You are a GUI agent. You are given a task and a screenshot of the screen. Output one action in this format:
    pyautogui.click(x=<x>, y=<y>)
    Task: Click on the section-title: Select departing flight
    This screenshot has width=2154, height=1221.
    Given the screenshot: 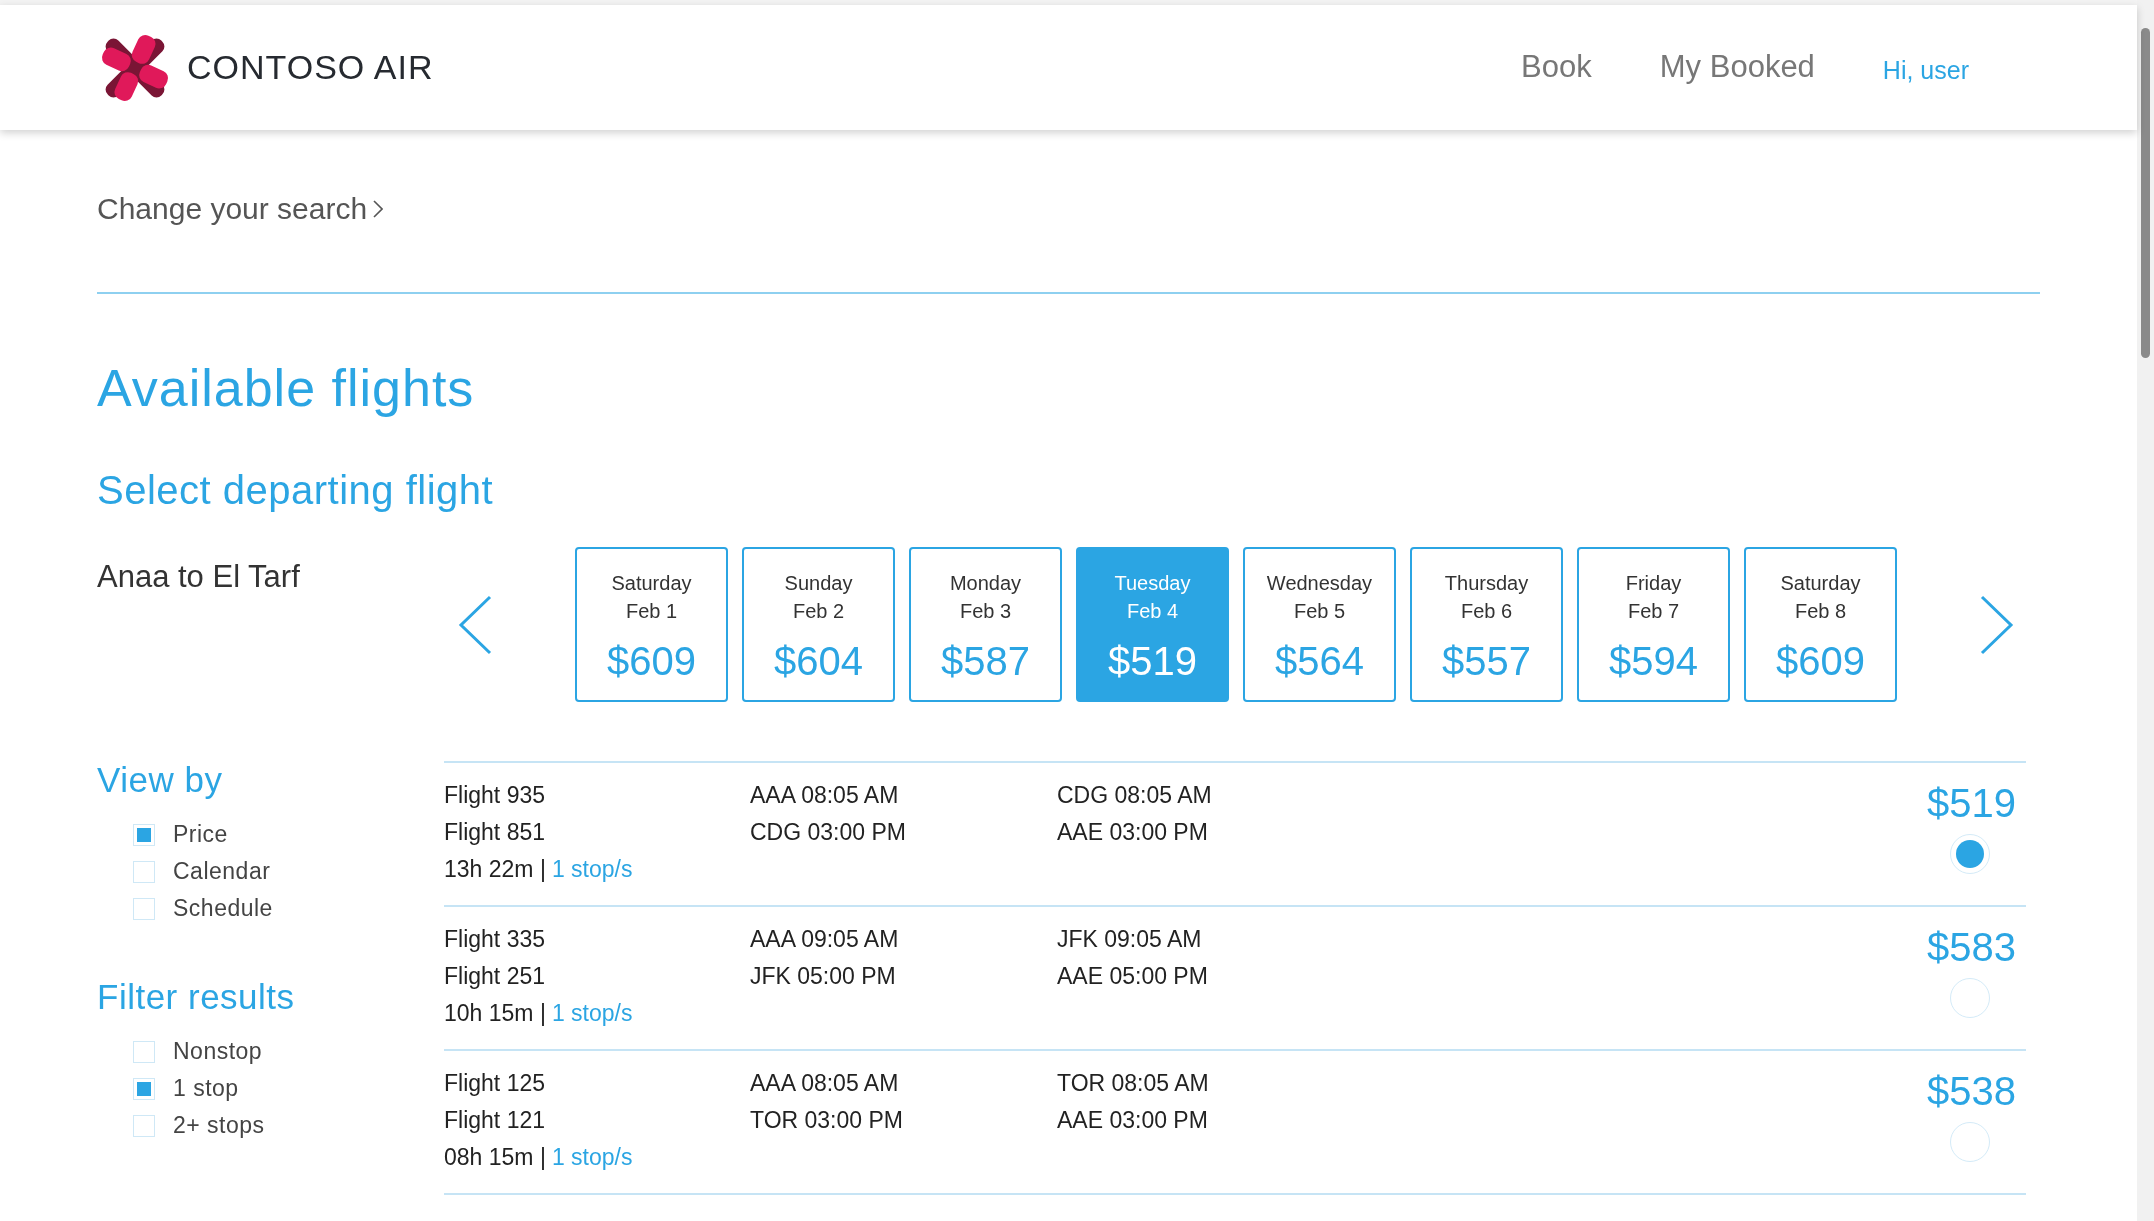 What is the action you would take?
    pyautogui.click(x=296, y=490)
    